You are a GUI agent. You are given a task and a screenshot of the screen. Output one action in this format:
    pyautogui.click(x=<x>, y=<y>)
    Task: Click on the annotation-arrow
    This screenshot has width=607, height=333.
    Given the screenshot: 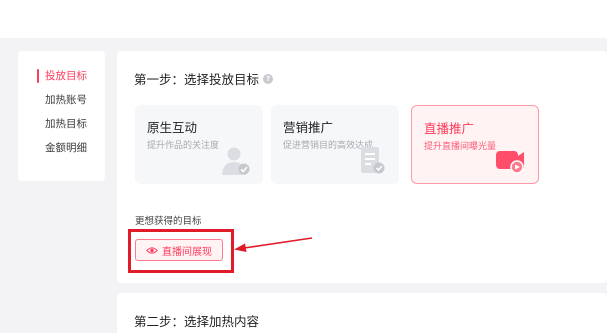 What is the action you would take?
    pyautogui.click(x=273, y=244)
    